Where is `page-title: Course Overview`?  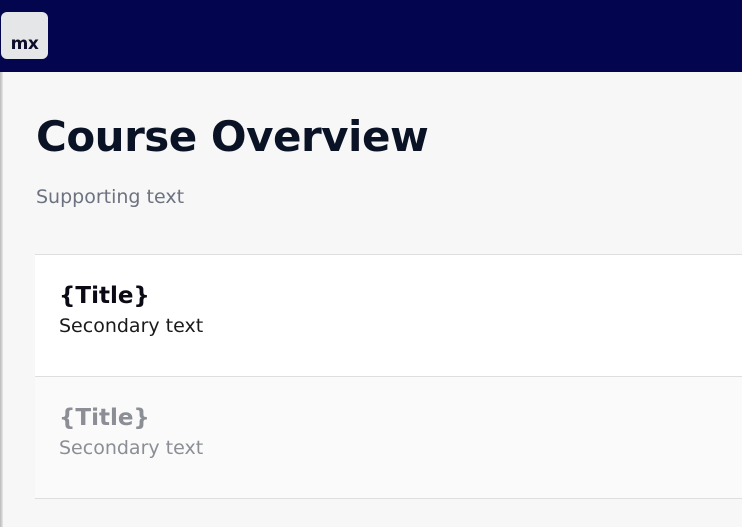
page-title: Course Overview is located at coordinates (232, 136).